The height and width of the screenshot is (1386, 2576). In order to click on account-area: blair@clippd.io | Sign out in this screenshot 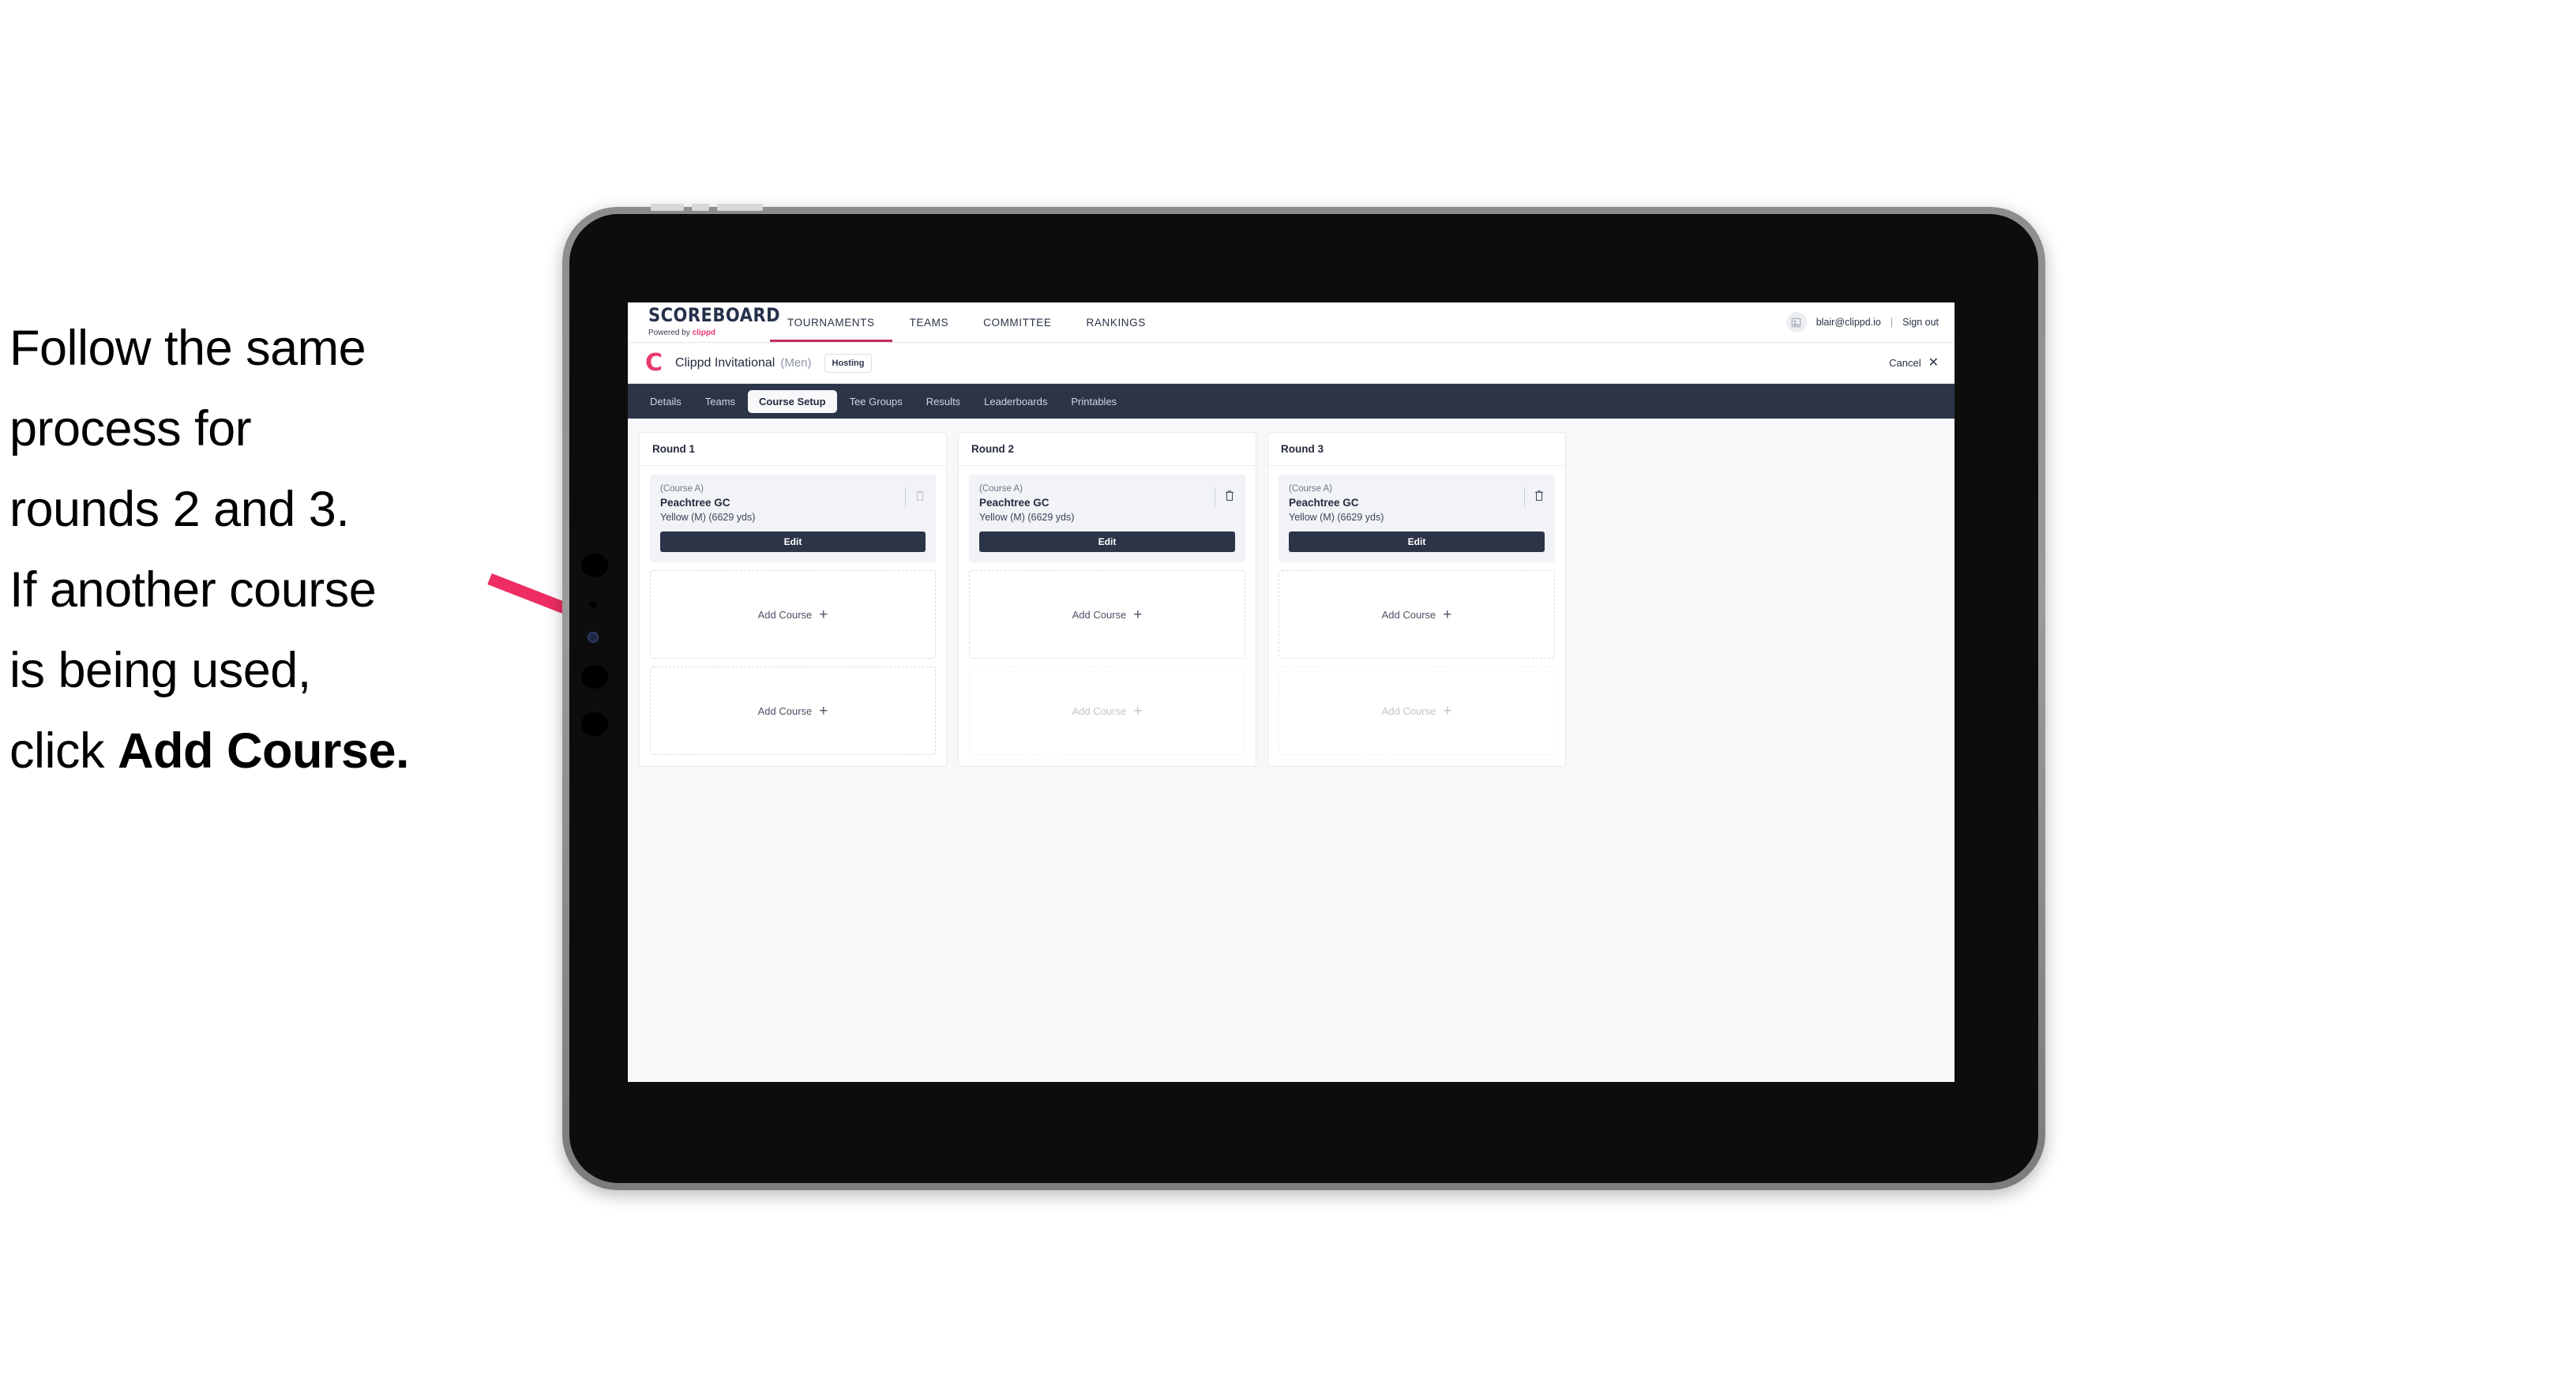, I will do `click(1870, 322)`.